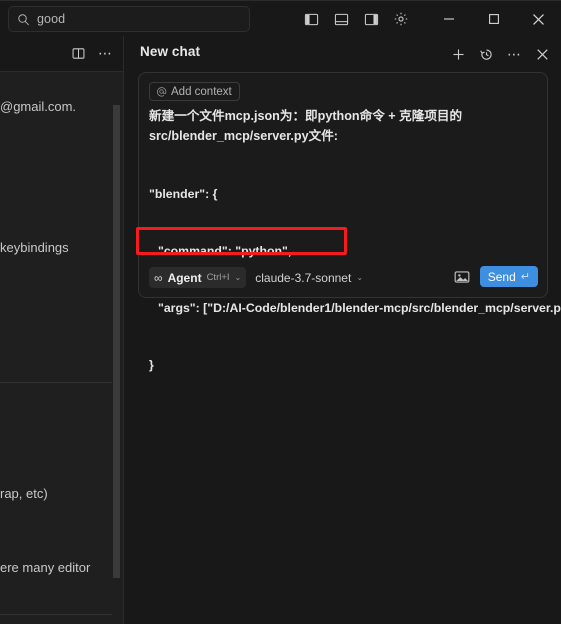 The height and width of the screenshot is (624, 561). Describe the element at coordinates (401, 19) in the screenshot. I see `gear-icon` at that location.